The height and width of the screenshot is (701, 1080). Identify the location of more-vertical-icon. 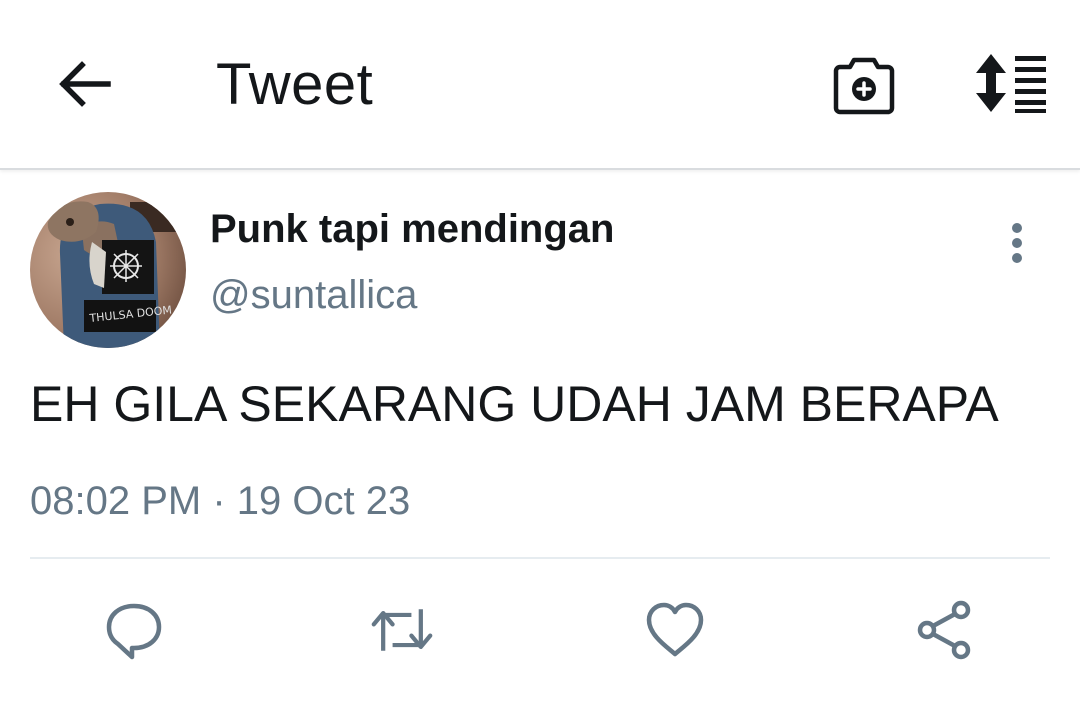
(1017, 243).